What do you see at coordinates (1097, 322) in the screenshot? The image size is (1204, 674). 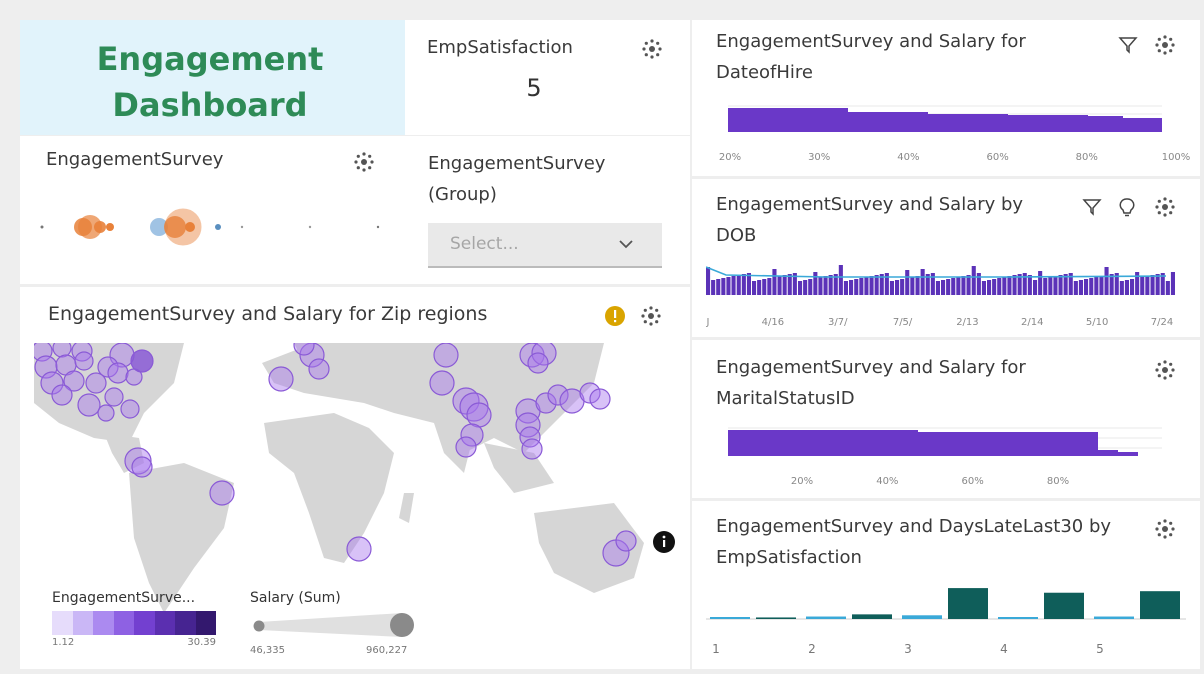 I see `axis-tick-label: 5/10` at bounding box center [1097, 322].